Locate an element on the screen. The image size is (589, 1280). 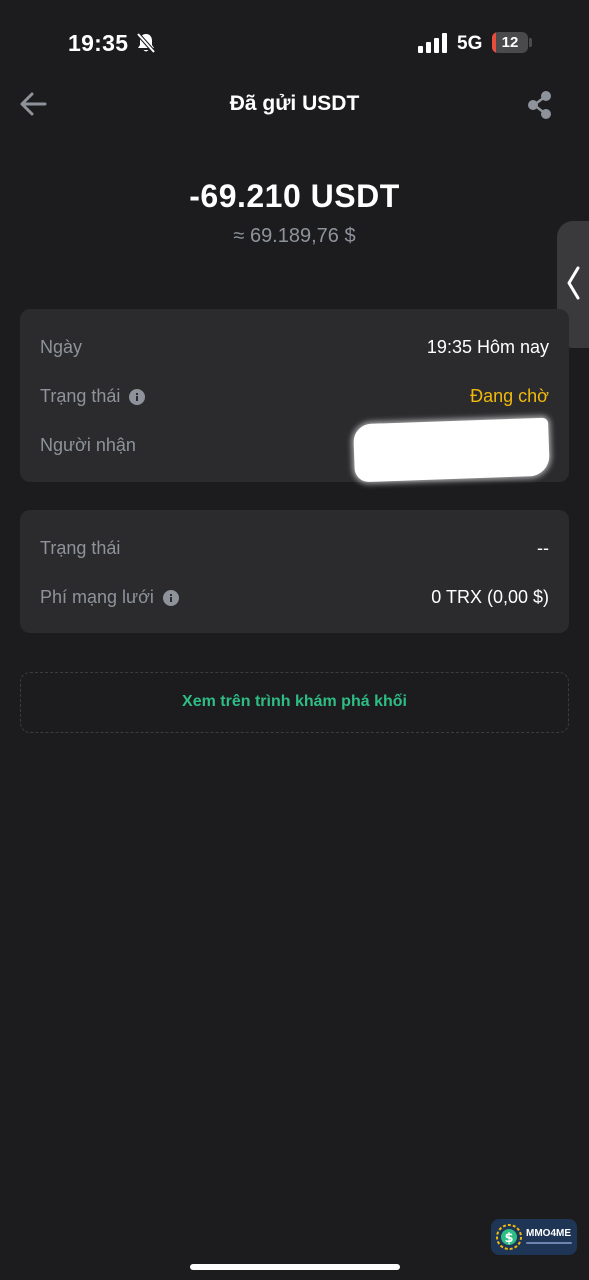
network-fee-label-group: Phí mạng lưới is located at coordinates (109, 597).